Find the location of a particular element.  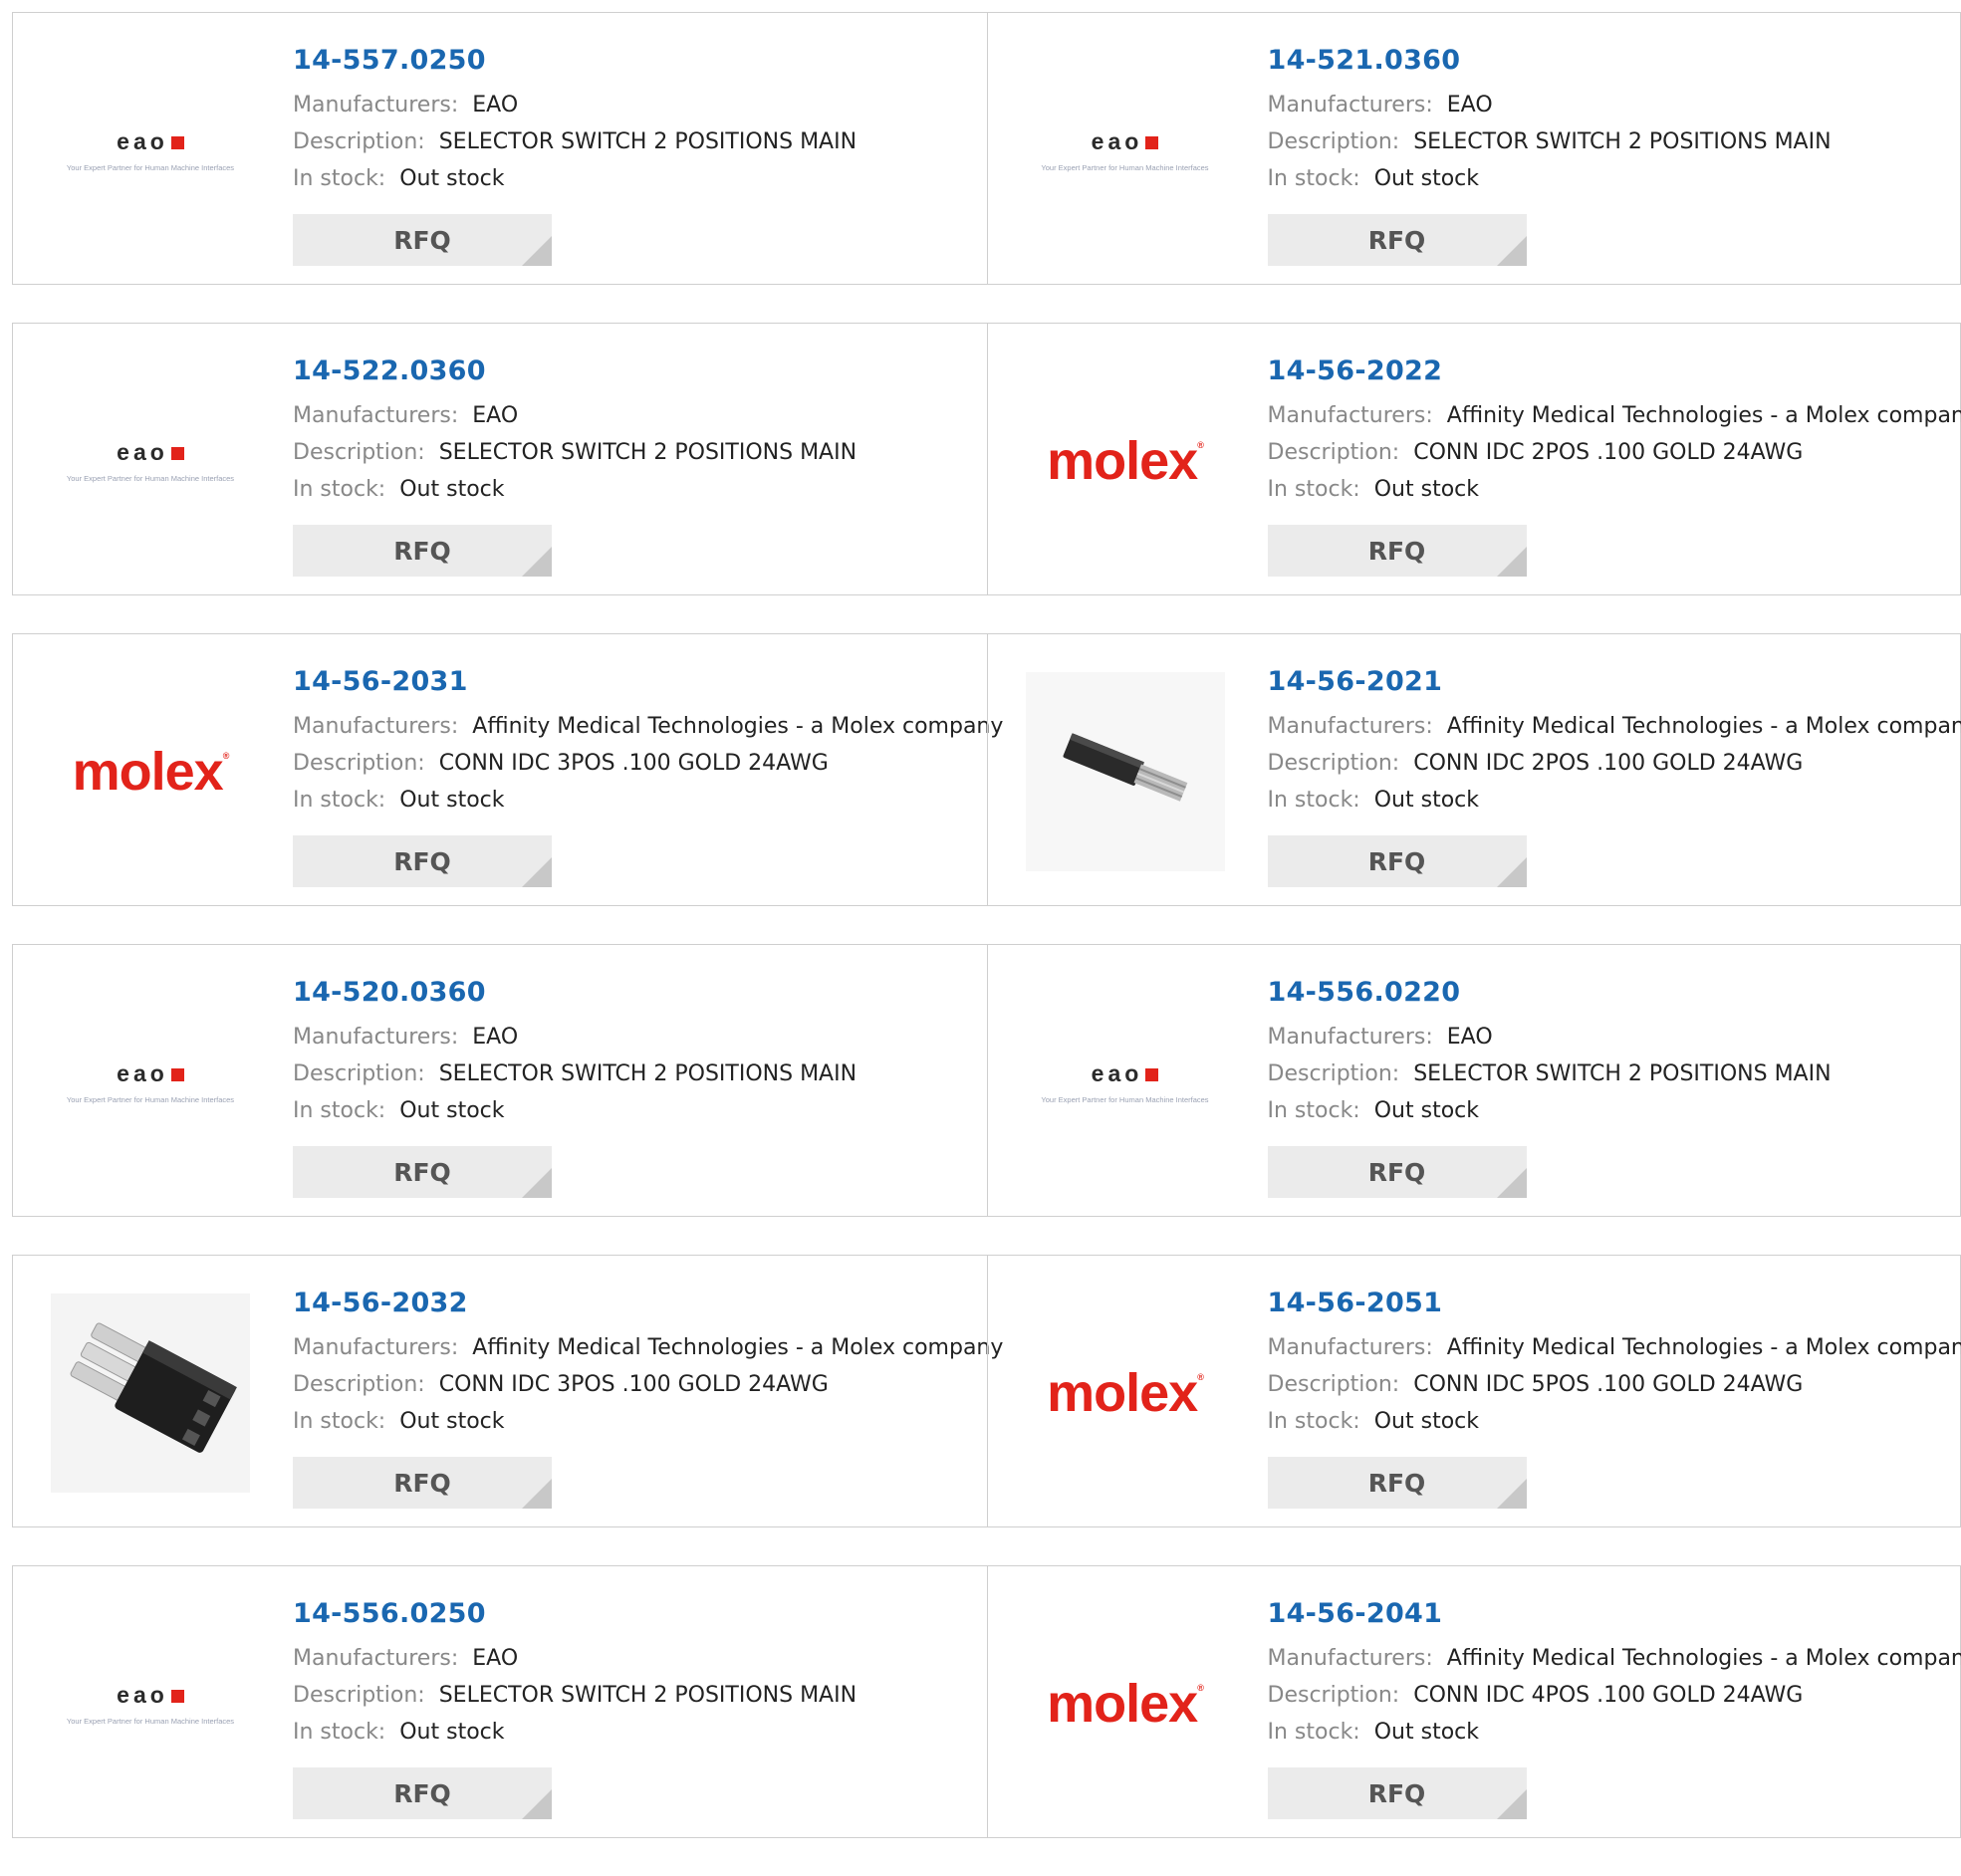

part-number-link: 14-521.0360 is located at coordinates (1614, 61).